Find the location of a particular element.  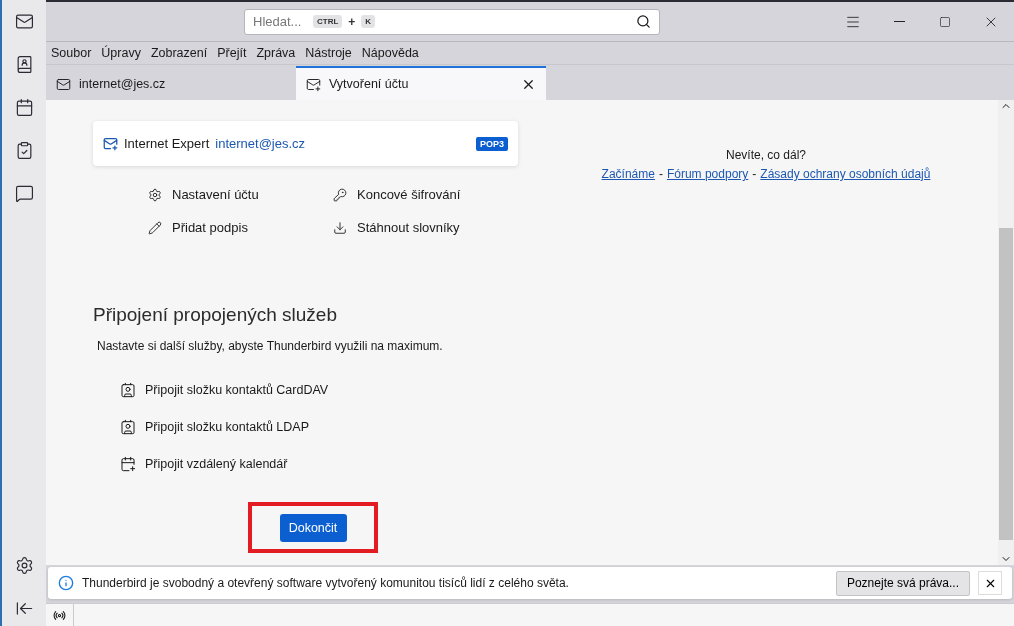

scrollbar is located at coordinates (1006, 332).